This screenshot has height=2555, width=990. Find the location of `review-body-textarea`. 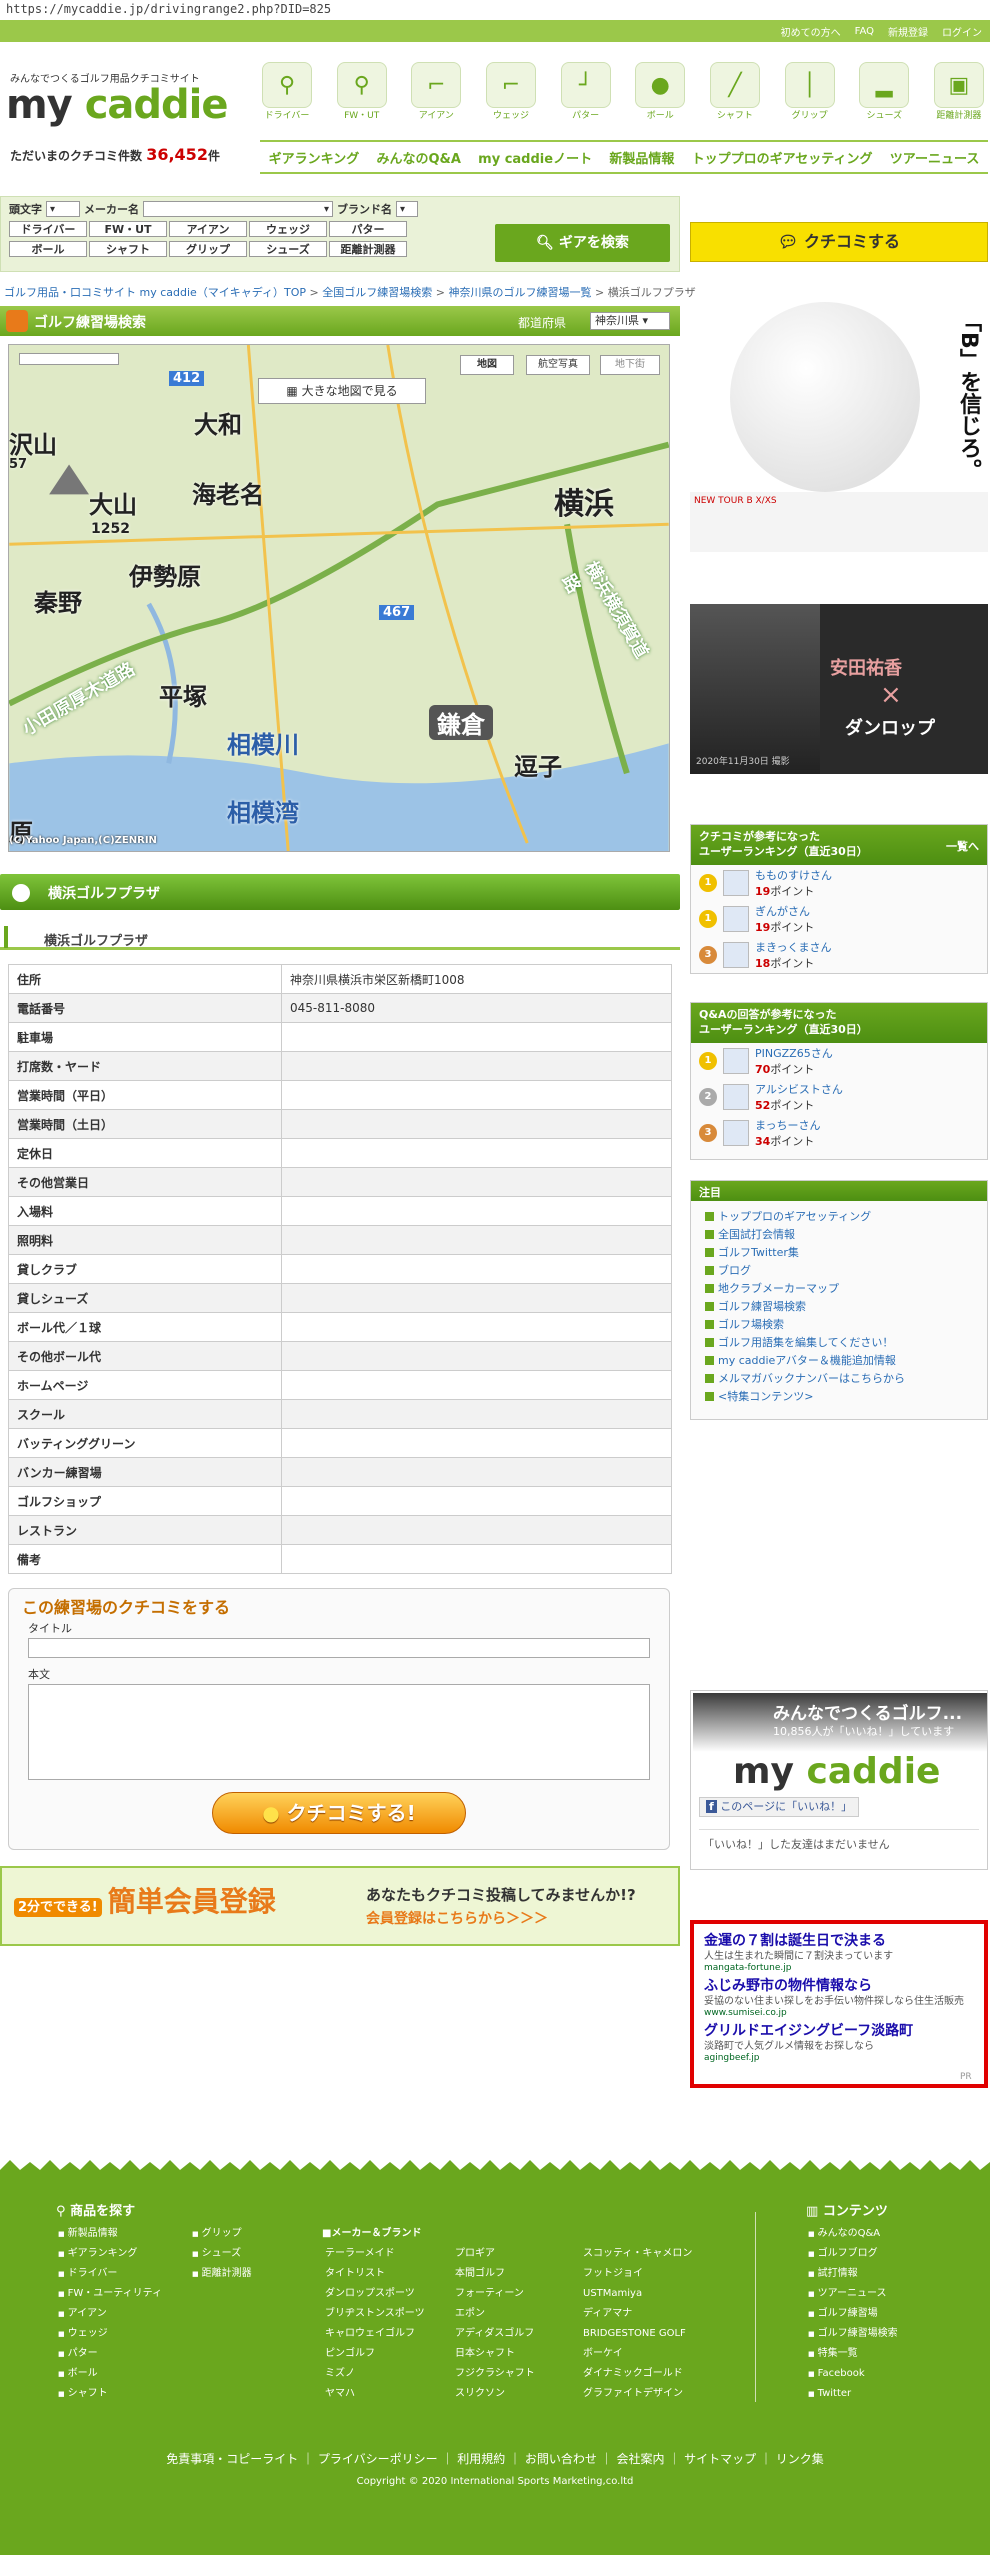

review-body-textarea is located at coordinates (339, 1732).